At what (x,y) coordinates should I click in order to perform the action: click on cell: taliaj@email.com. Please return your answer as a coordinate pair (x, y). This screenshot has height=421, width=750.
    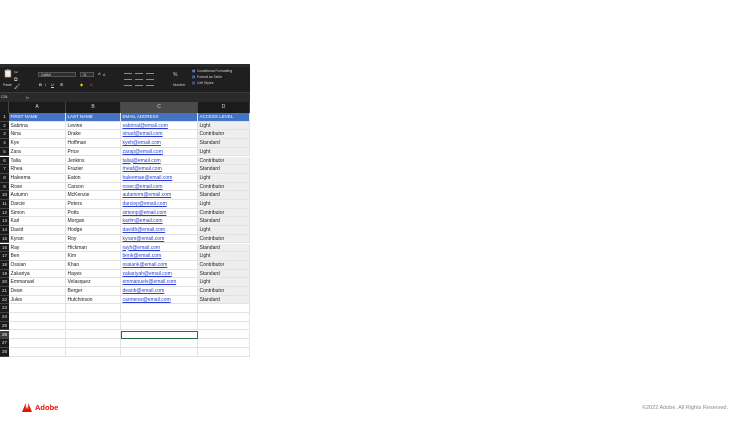
    Looking at the image, I should click on (159, 161).